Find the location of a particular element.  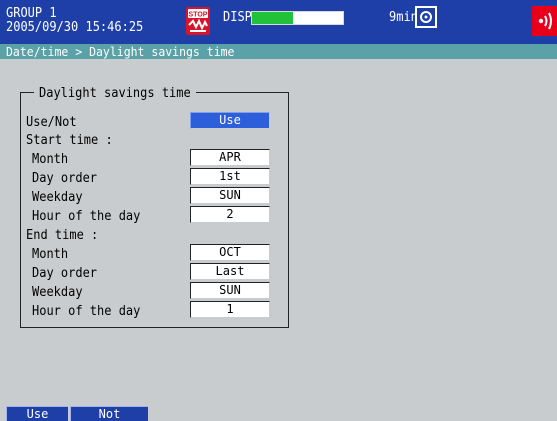

start-weekday-label: Weekday is located at coordinates (57, 197).